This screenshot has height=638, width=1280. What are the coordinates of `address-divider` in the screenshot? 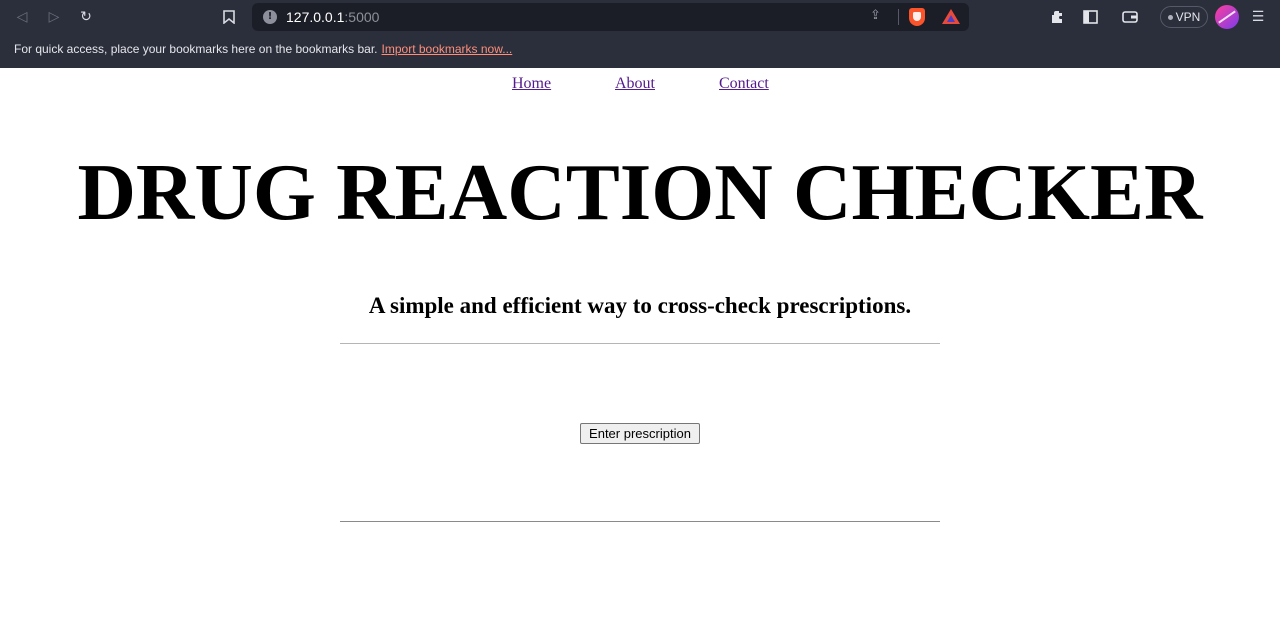 It's located at (898, 17).